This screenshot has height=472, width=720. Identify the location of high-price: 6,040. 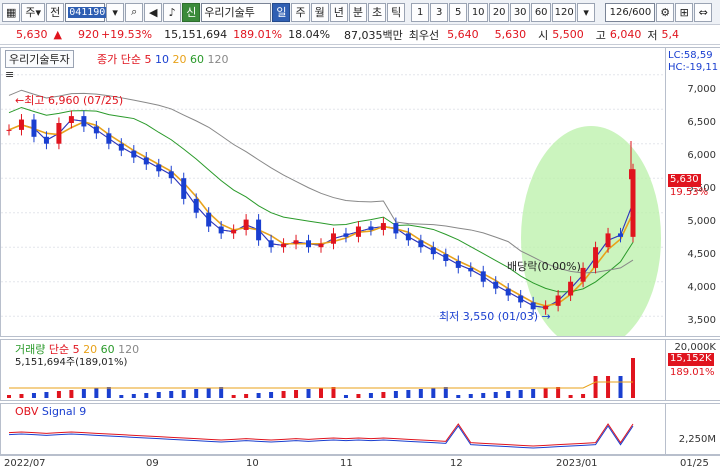
(625, 34).